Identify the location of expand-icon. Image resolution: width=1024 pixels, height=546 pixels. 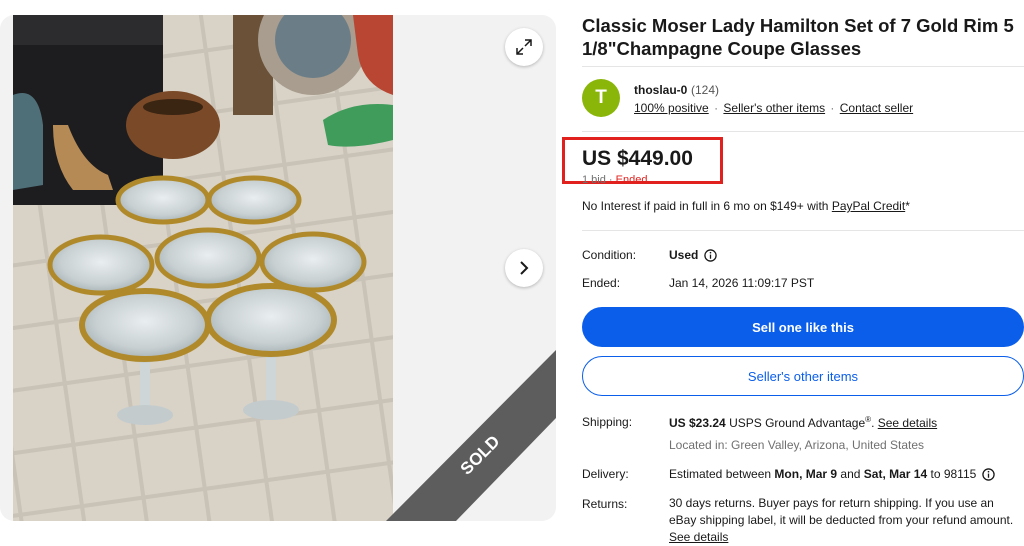
(524, 47).